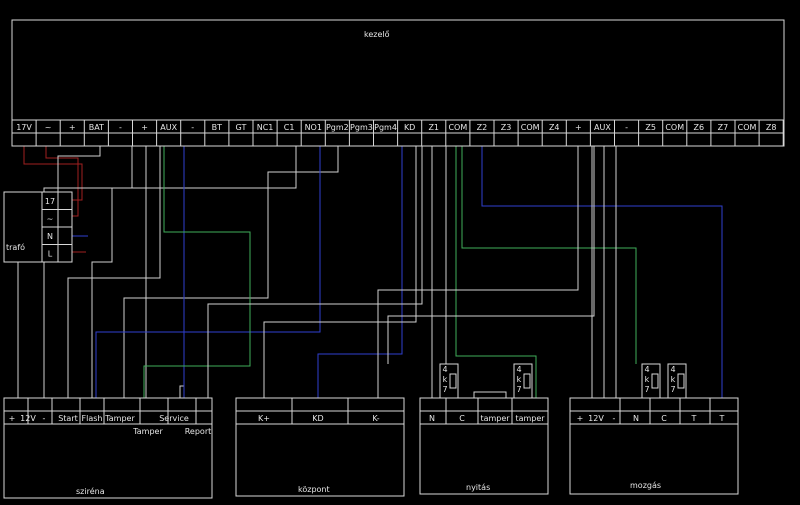  What do you see at coordinates (375, 418) in the screenshot?
I see `kozpont-terminal-k: K-` at bounding box center [375, 418].